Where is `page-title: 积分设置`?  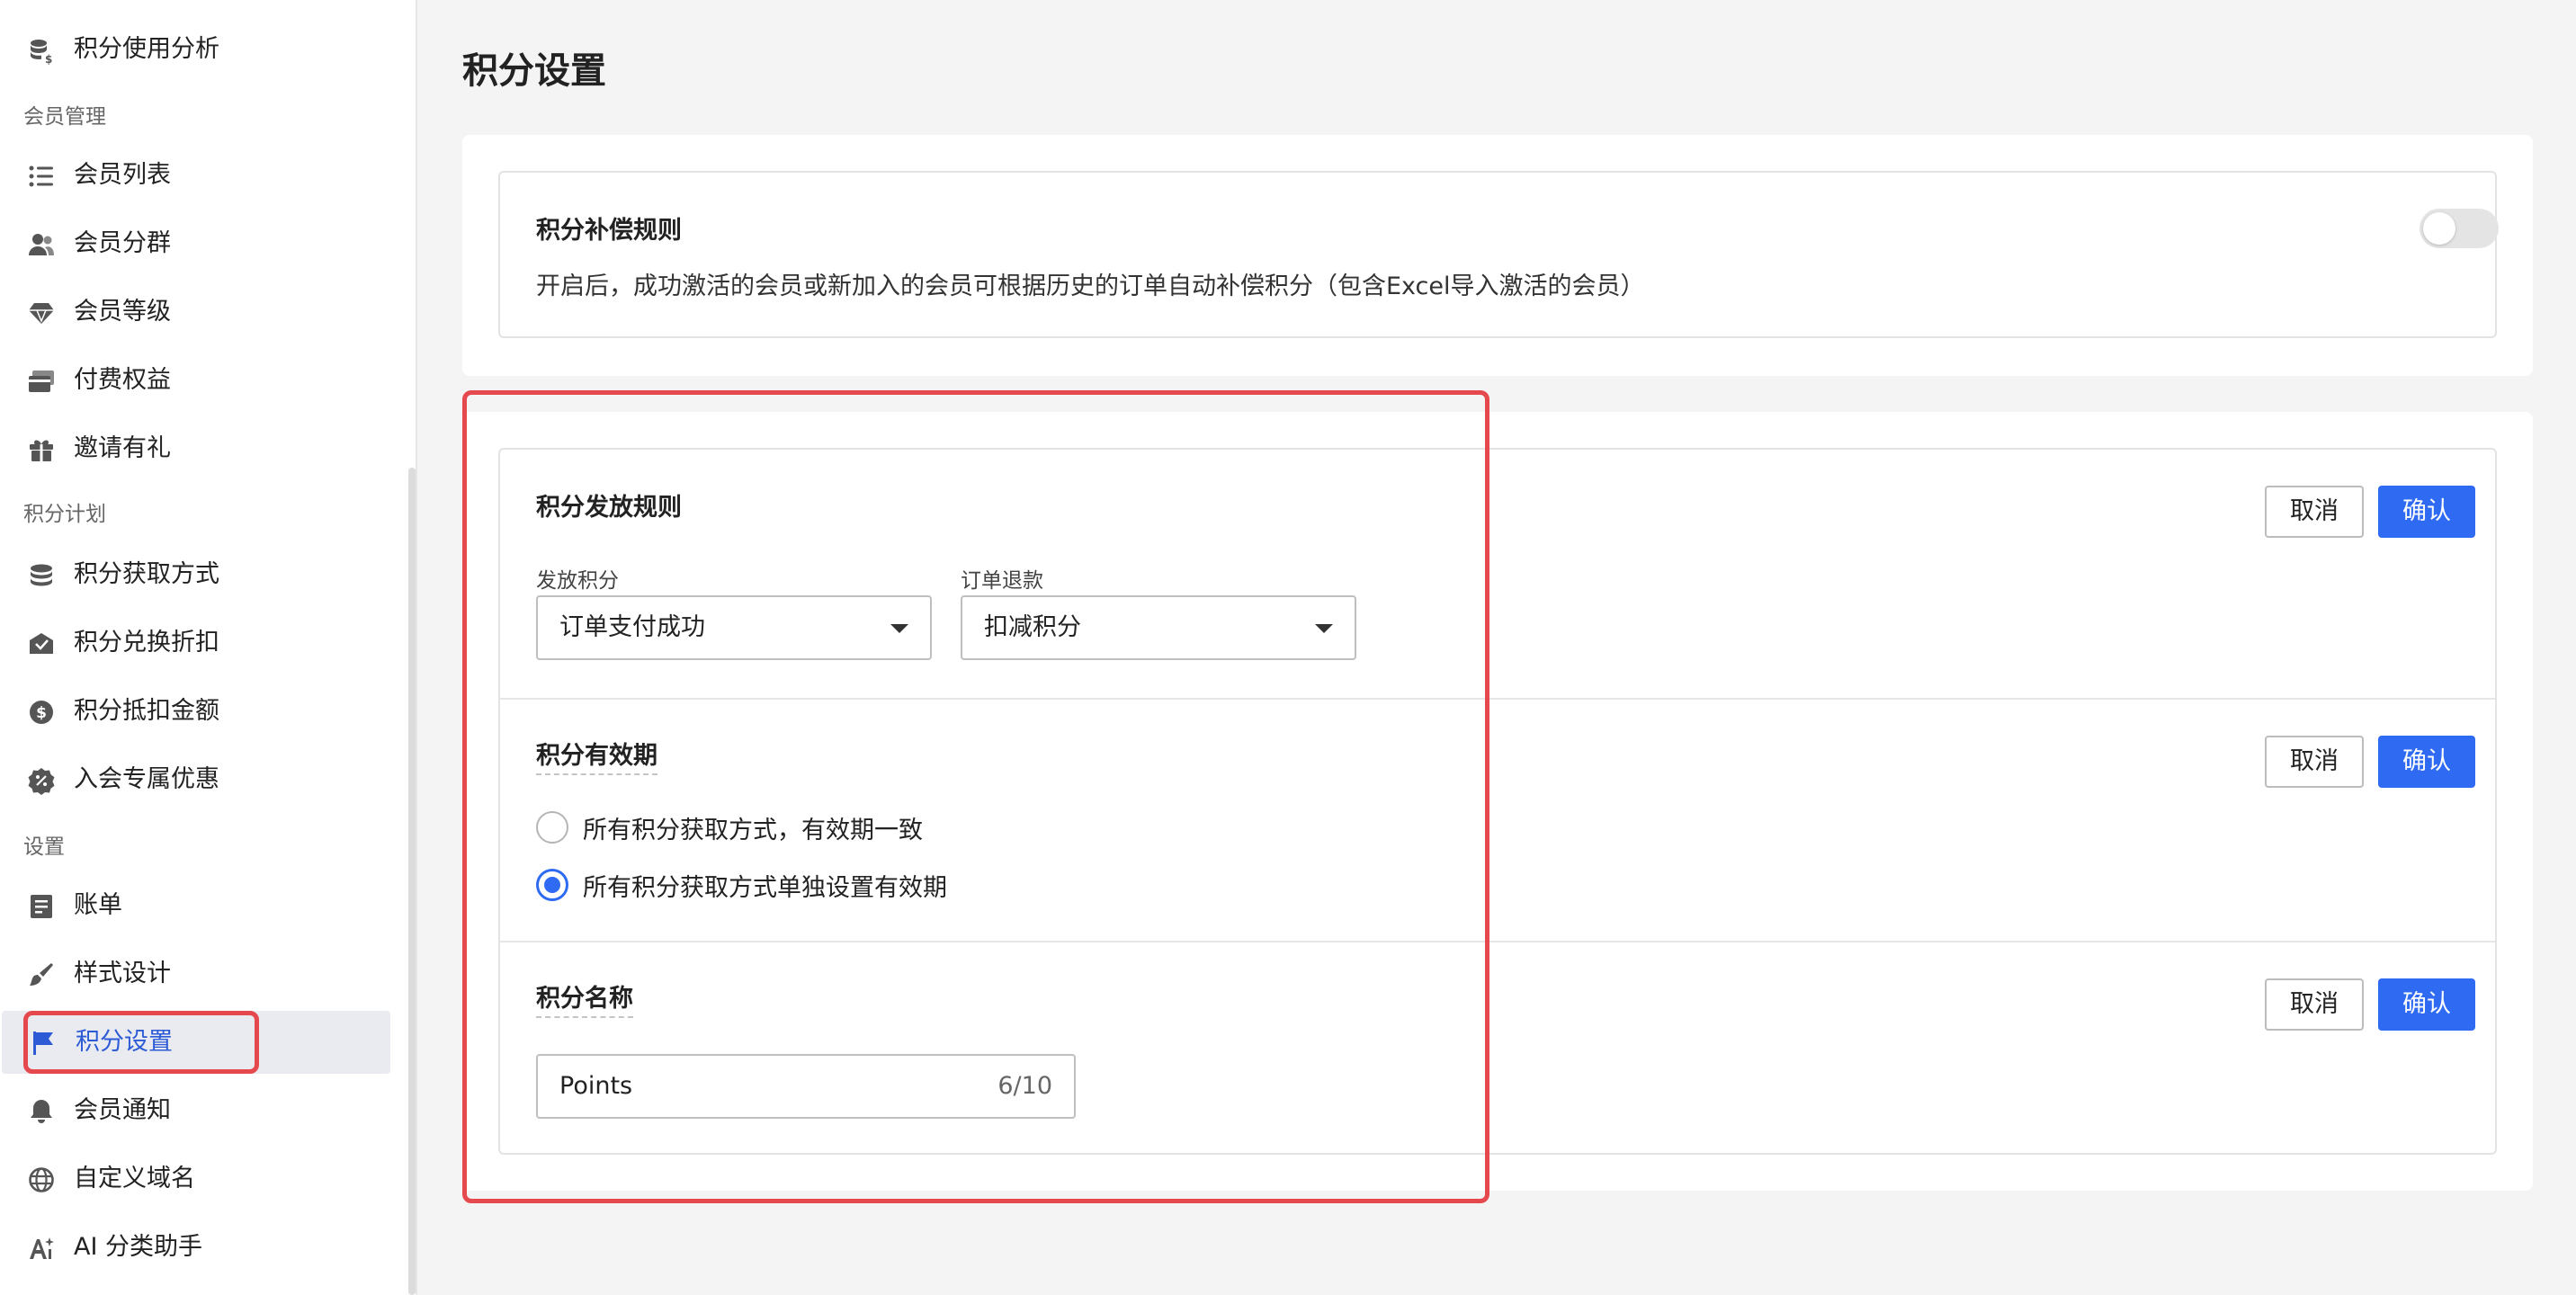 page-title: 积分设置 is located at coordinates (534, 71).